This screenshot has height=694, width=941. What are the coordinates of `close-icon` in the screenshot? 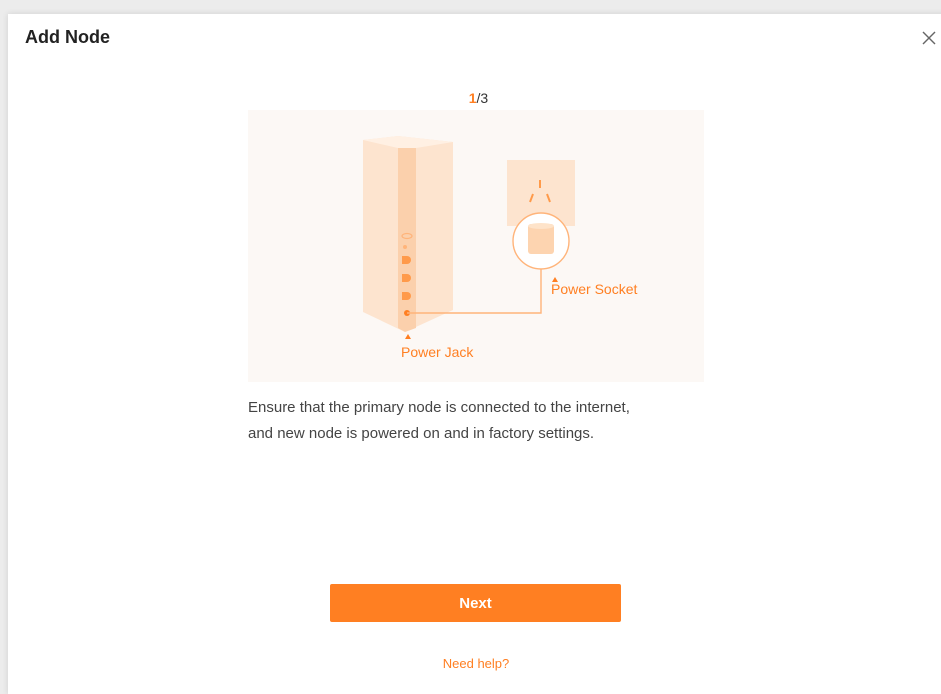 It's located at (929, 38).